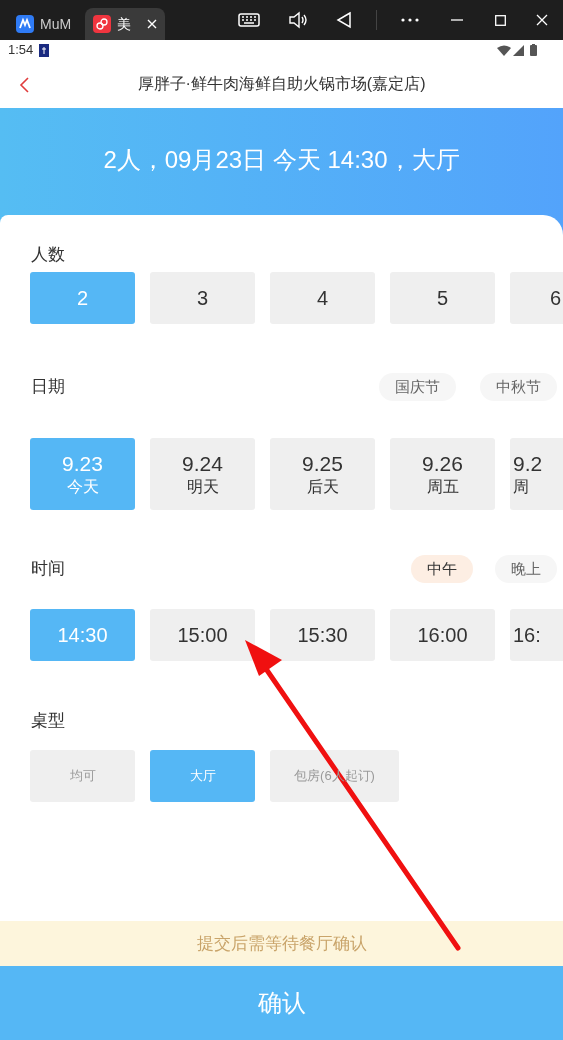 This screenshot has height=1040, width=563. Describe the element at coordinates (56, 24) in the screenshot. I see `tab-label: MuM` at that location.